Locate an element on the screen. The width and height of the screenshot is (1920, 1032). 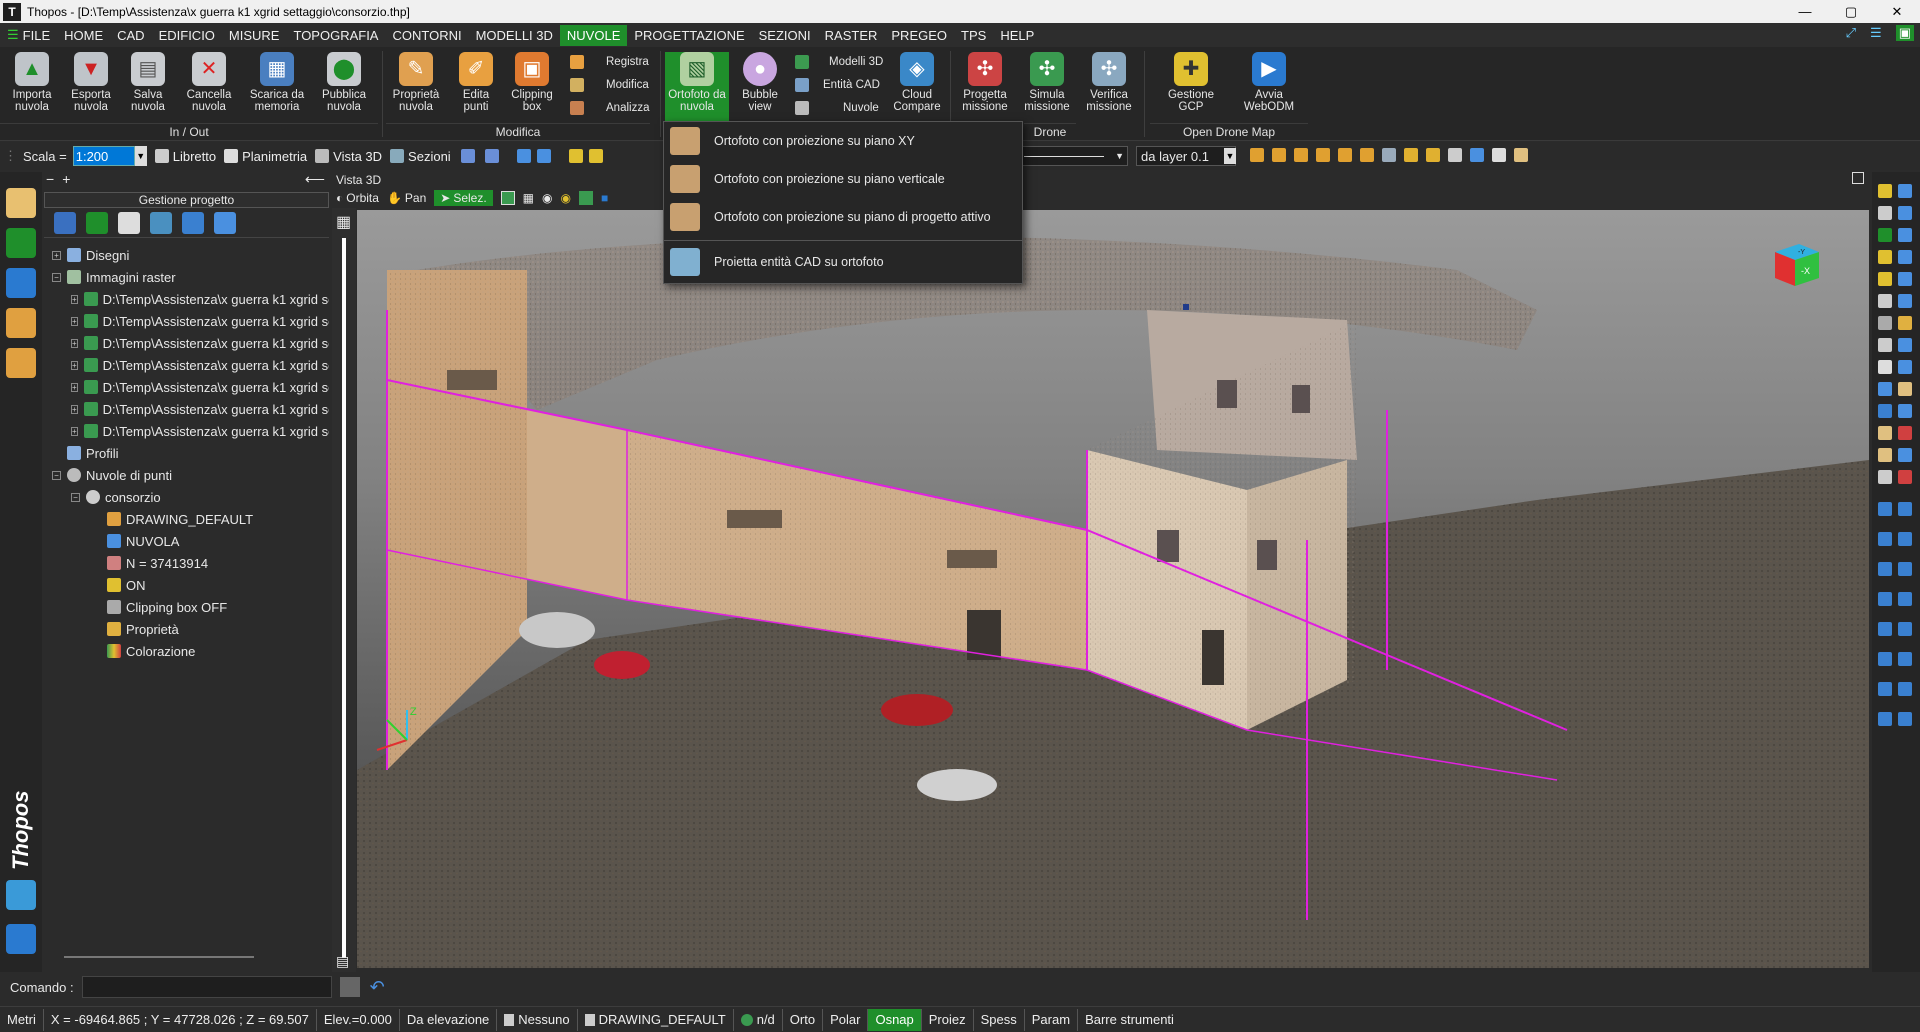
hand-icon is located at coordinates (1905, 323).